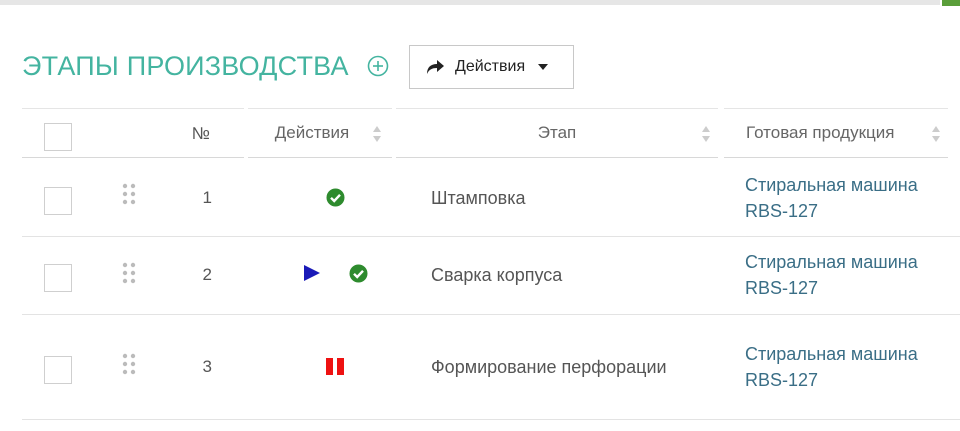 This screenshot has width=960, height=431. I want to click on page-header: ЭТАПЫ ПРОИЗВОДСТВА, so click(205, 66).